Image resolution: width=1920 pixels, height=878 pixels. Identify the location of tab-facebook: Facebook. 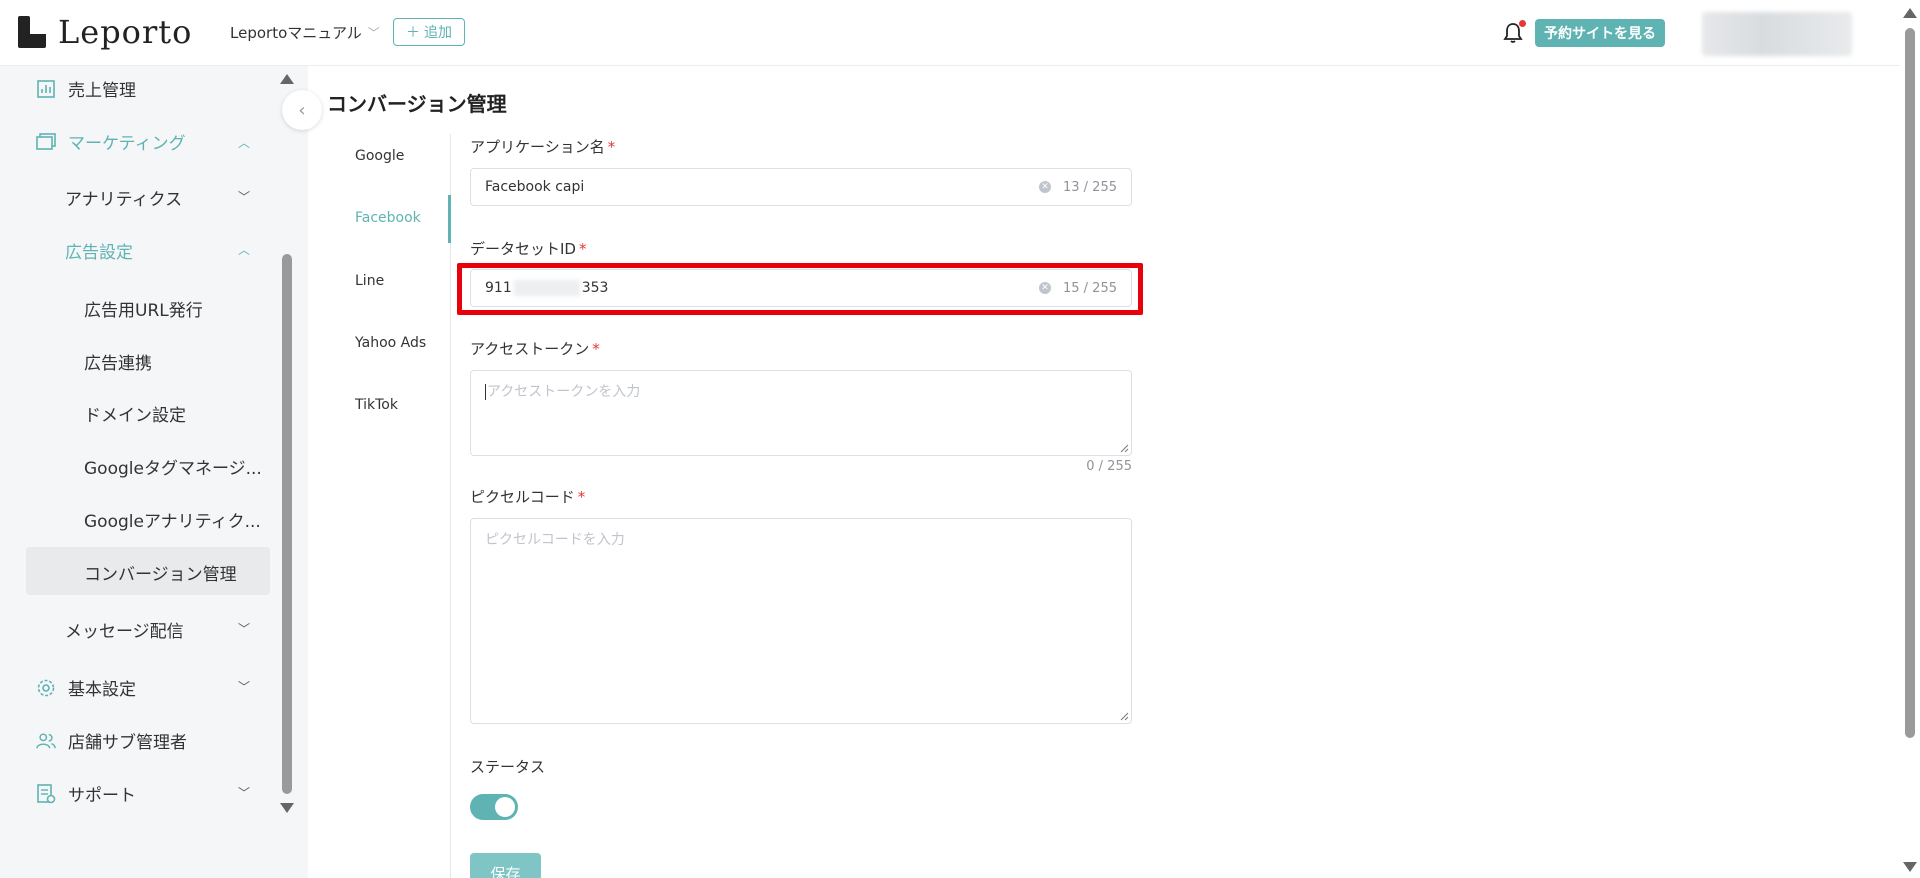
(388, 218).